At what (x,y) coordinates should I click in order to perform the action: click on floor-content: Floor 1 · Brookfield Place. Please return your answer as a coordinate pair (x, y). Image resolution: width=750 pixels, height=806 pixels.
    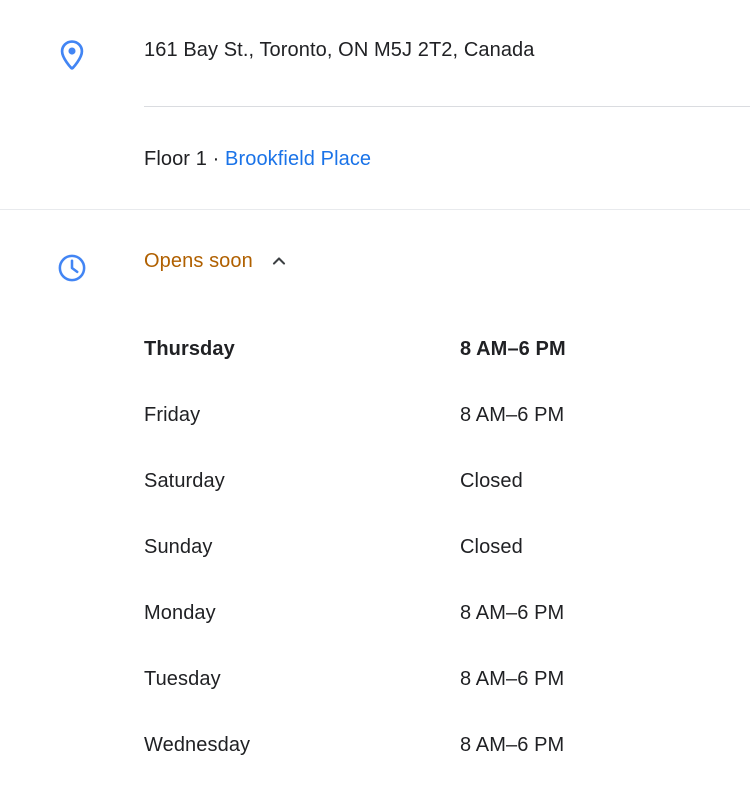
    Looking at the image, I should click on (447, 159).